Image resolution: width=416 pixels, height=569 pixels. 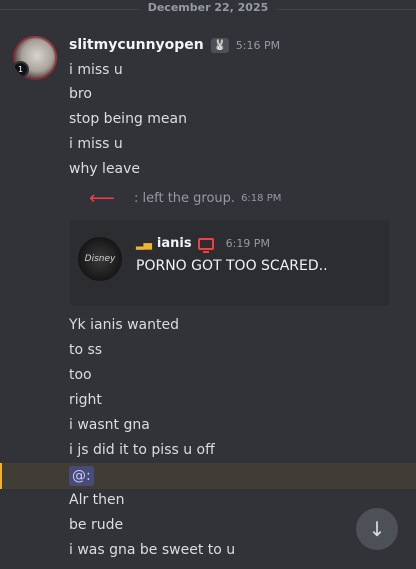 What do you see at coordinates (247, 243) in the screenshot?
I see `embed-time: 6:19 PM` at bounding box center [247, 243].